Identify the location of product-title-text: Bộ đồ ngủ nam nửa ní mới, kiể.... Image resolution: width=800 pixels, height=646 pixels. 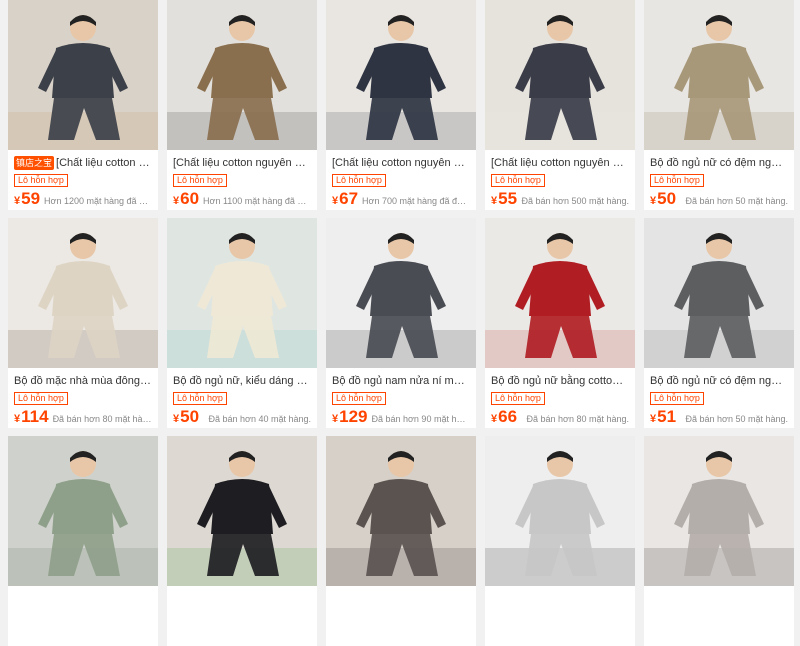
(404, 381).